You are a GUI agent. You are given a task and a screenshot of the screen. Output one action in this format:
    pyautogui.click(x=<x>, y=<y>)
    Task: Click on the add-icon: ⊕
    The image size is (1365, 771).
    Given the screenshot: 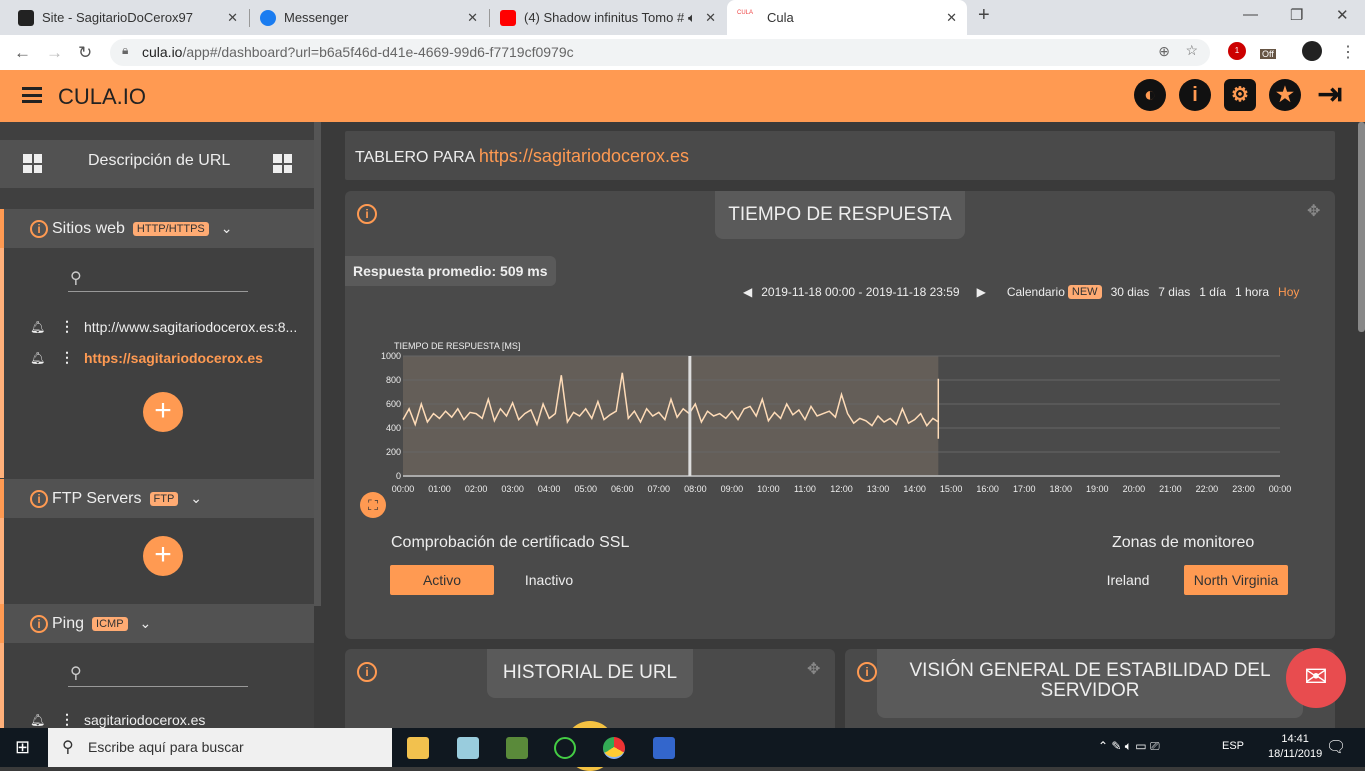 What is the action you would take?
    pyautogui.click(x=1164, y=51)
    